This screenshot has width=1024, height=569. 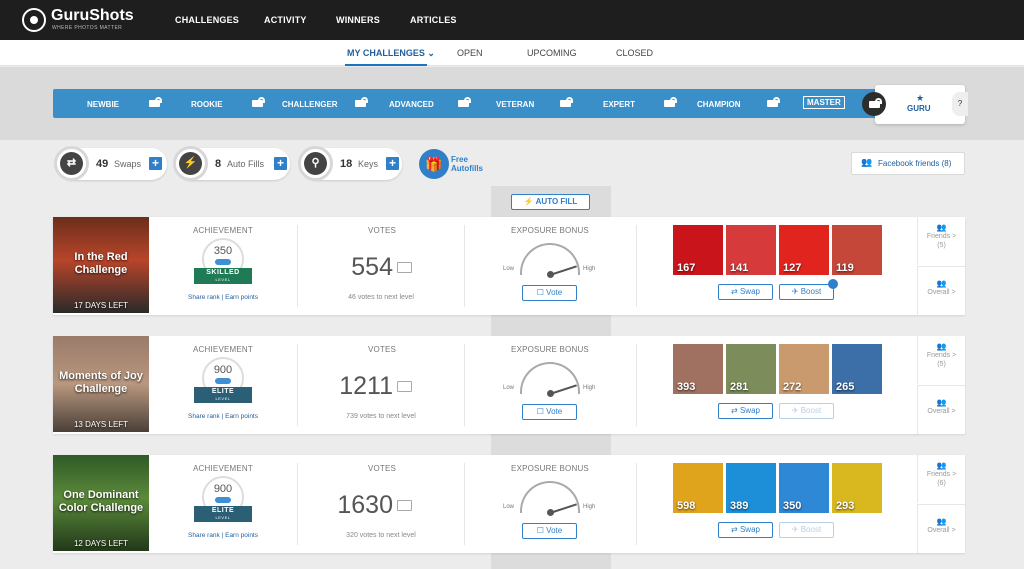 I want to click on nav-challenges: CHALLENGES, so click(x=207, y=20).